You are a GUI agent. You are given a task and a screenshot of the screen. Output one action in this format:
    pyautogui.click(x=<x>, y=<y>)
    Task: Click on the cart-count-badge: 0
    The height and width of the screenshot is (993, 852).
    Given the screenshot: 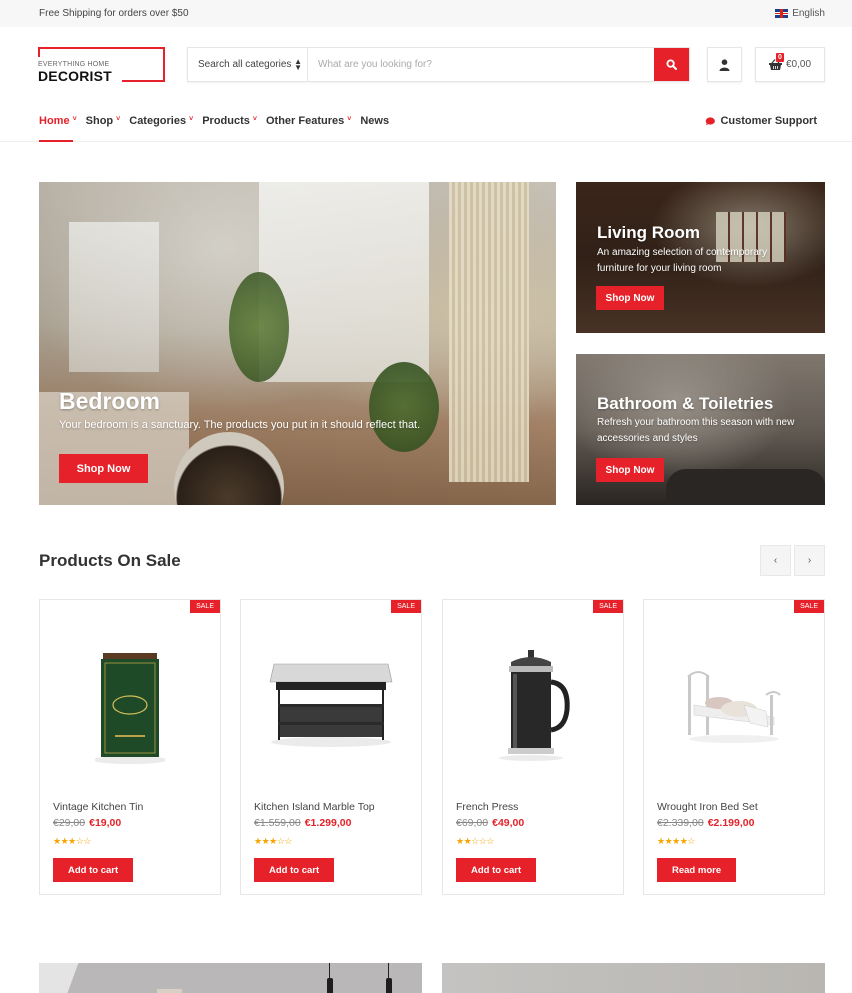 What is the action you would take?
    pyautogui.click(x=780, y=57)
    